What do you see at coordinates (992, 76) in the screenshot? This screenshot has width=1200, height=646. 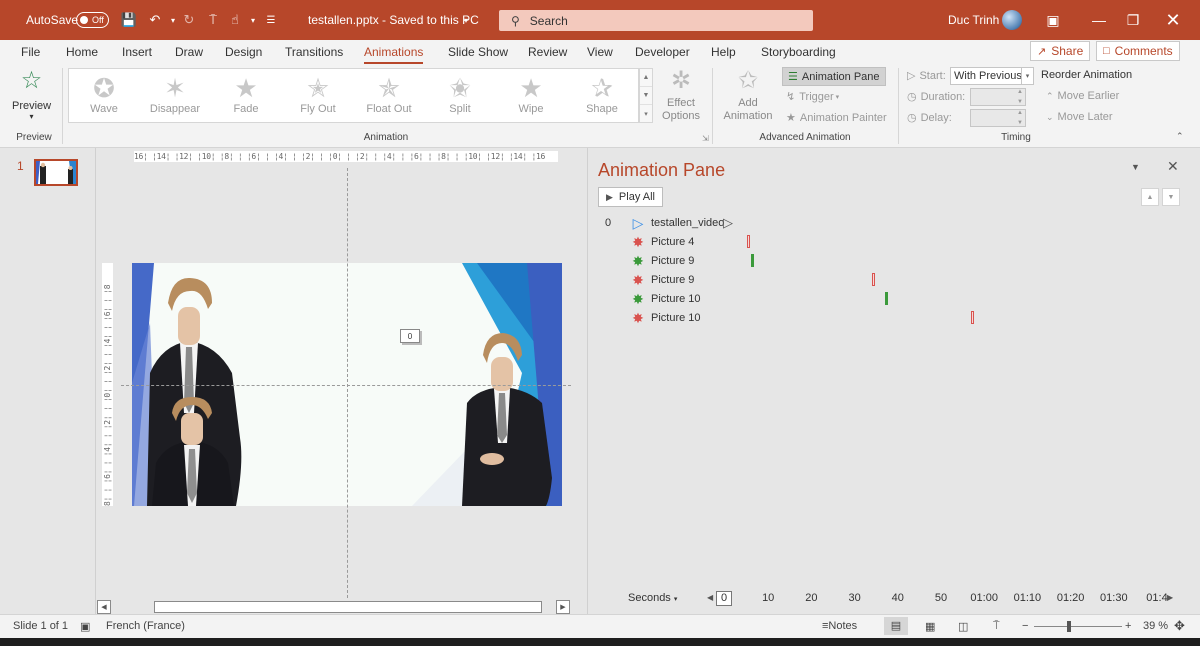 I see `start-select: With Previous ▾` at bounding box center [992, 76].